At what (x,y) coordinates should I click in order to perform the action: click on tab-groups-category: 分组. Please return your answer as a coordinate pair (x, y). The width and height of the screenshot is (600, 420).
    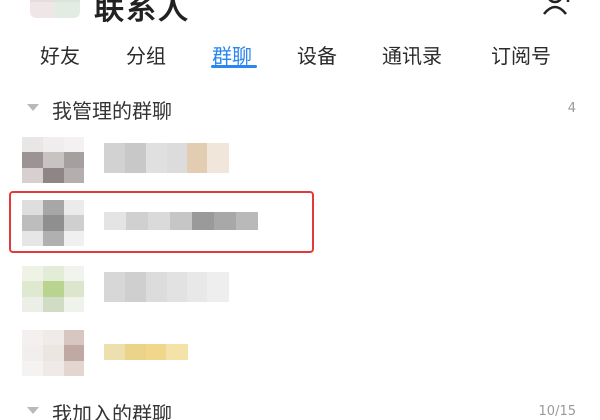
    Looking at the image, I should click on (146, 54).